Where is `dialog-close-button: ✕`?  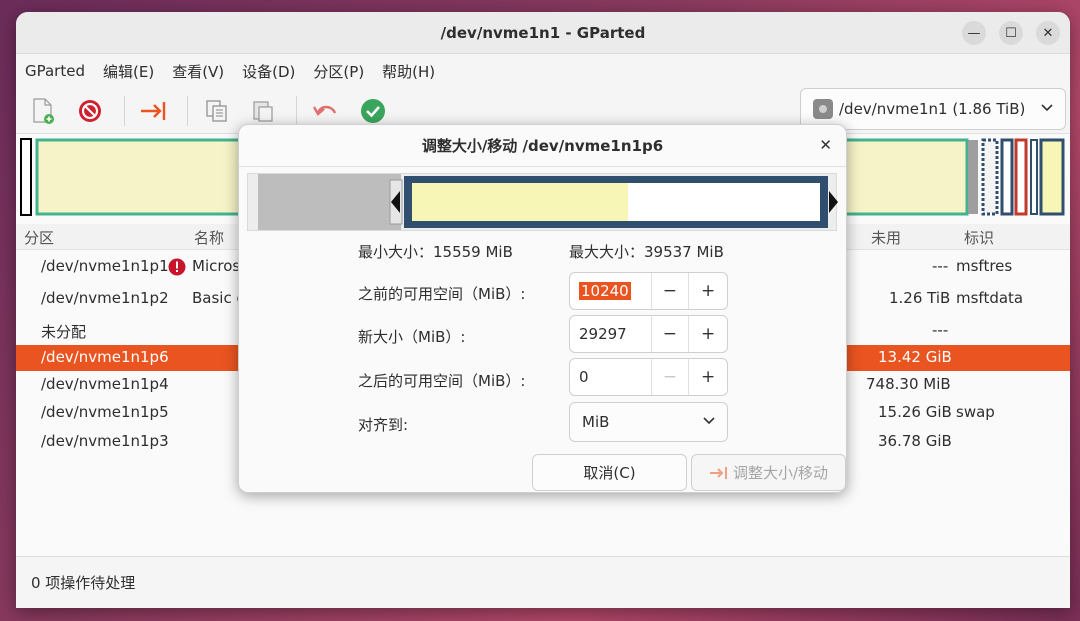
dialog-close-button: ✕ is located at coordinates (825, 145).